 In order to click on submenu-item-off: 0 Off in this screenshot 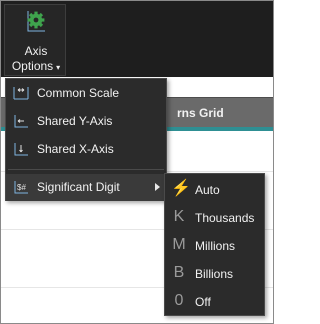, I will do `click(214, 301)`.